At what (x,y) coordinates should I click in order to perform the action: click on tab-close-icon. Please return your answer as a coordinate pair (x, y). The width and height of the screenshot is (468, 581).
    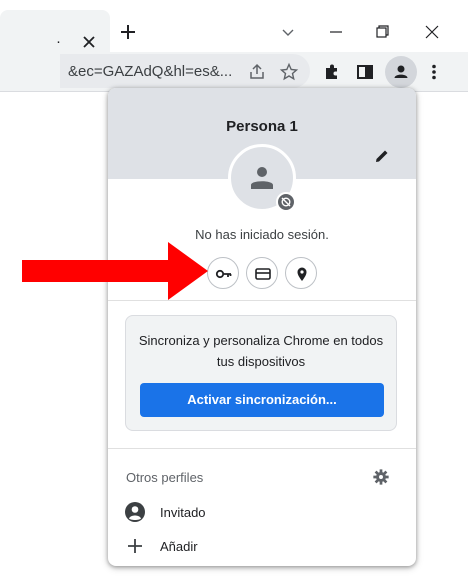
    Looking at the image, I should click on (89, 42).